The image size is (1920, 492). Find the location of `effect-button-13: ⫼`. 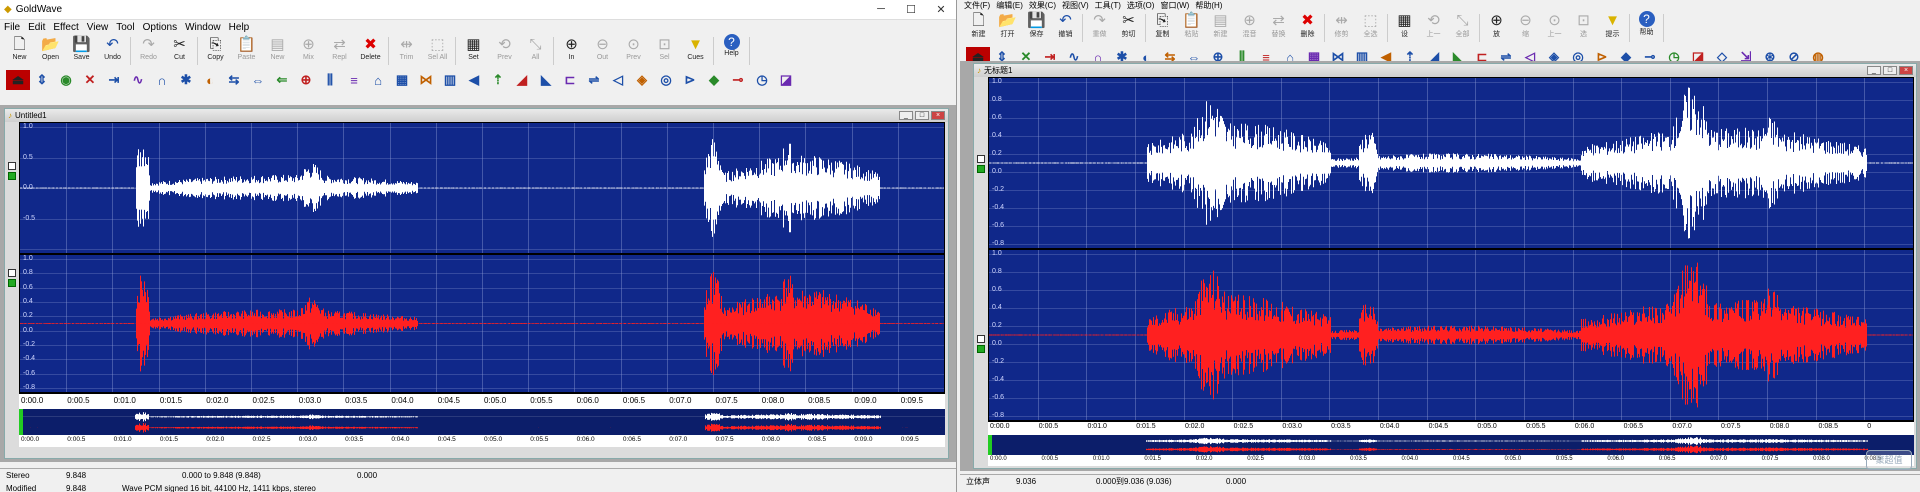

effect-button-13: ⫼ is located at coordinates (330, 80).